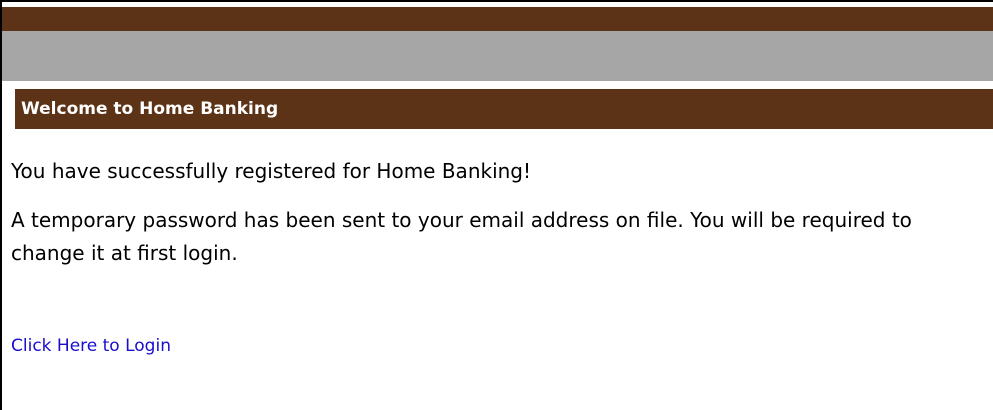  I want to click on login-link: Click Here to Login, so click(91, 346).